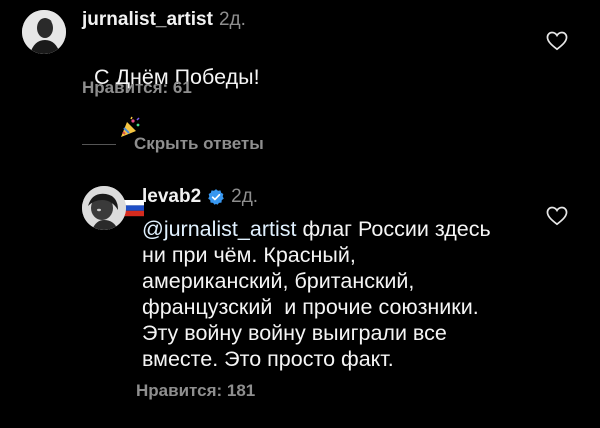 This screenshot has width=600, height=428. What do you see at coordinates (171, 197) in the screenshot?
I see `username: levab2` at bounding box center [171, 197].